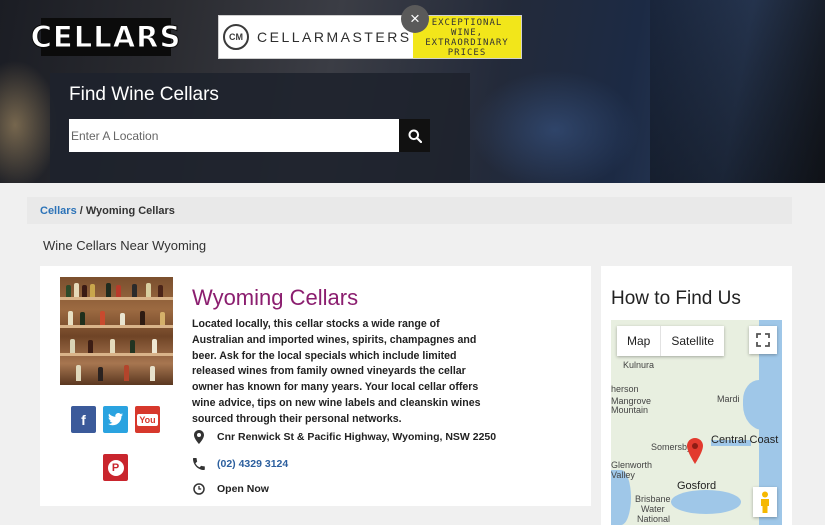 Image resolution: width=825 pixels, height=525 pixels. Describe the element at coordinates (58, 211) in the screenshot. I see `breadcrumb-link-cellars: Cellars` at that location.